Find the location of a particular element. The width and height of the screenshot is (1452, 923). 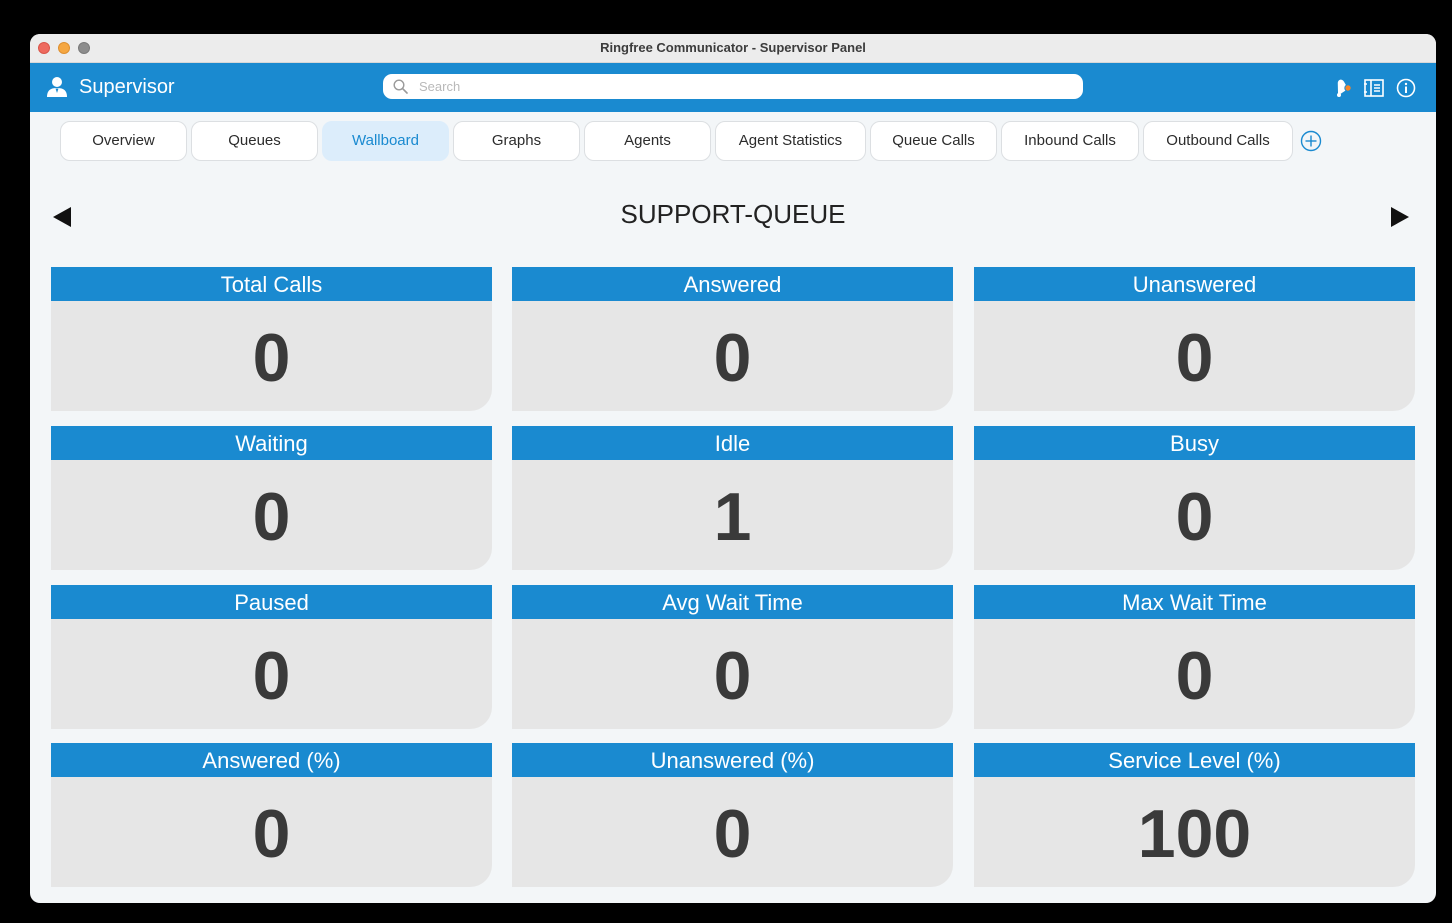

stat-card-label: Max Wait Time is located at coordinates (1194, 602).